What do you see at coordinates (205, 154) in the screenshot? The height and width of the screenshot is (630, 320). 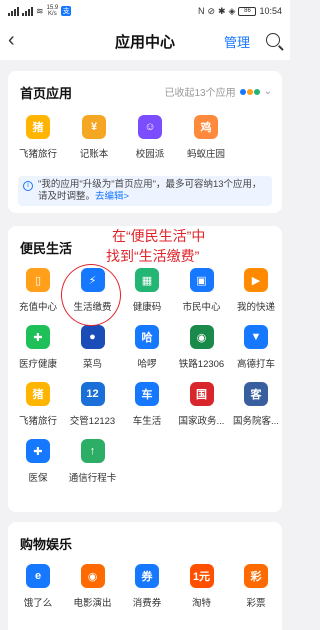 I see `app-label: 蚂蚁庄园` at bounding box center [205, 154].